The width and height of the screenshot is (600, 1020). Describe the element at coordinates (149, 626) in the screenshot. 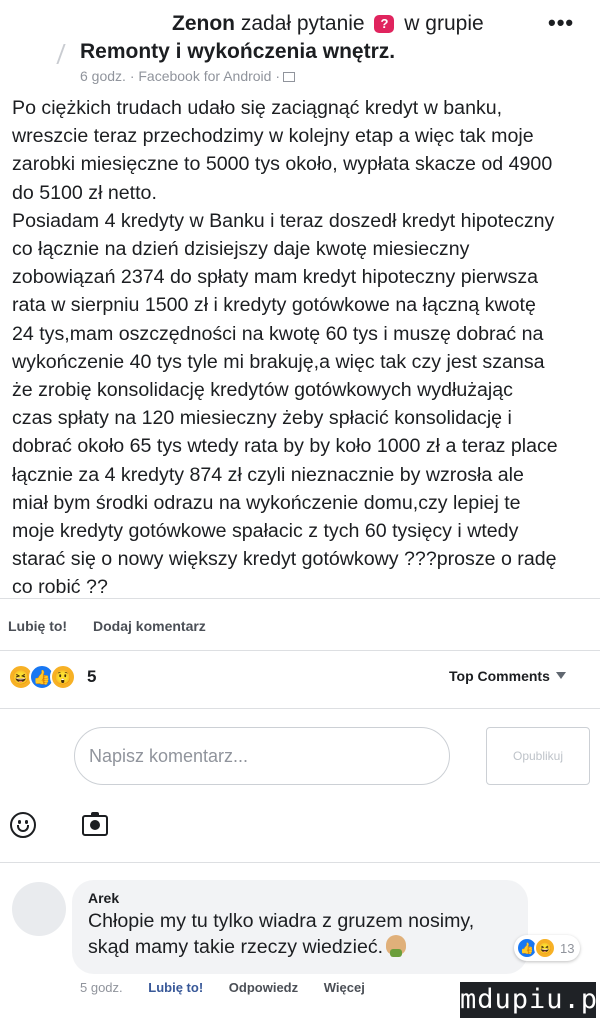

I see `add-comment-button: Dodaj komentarz` at that location.